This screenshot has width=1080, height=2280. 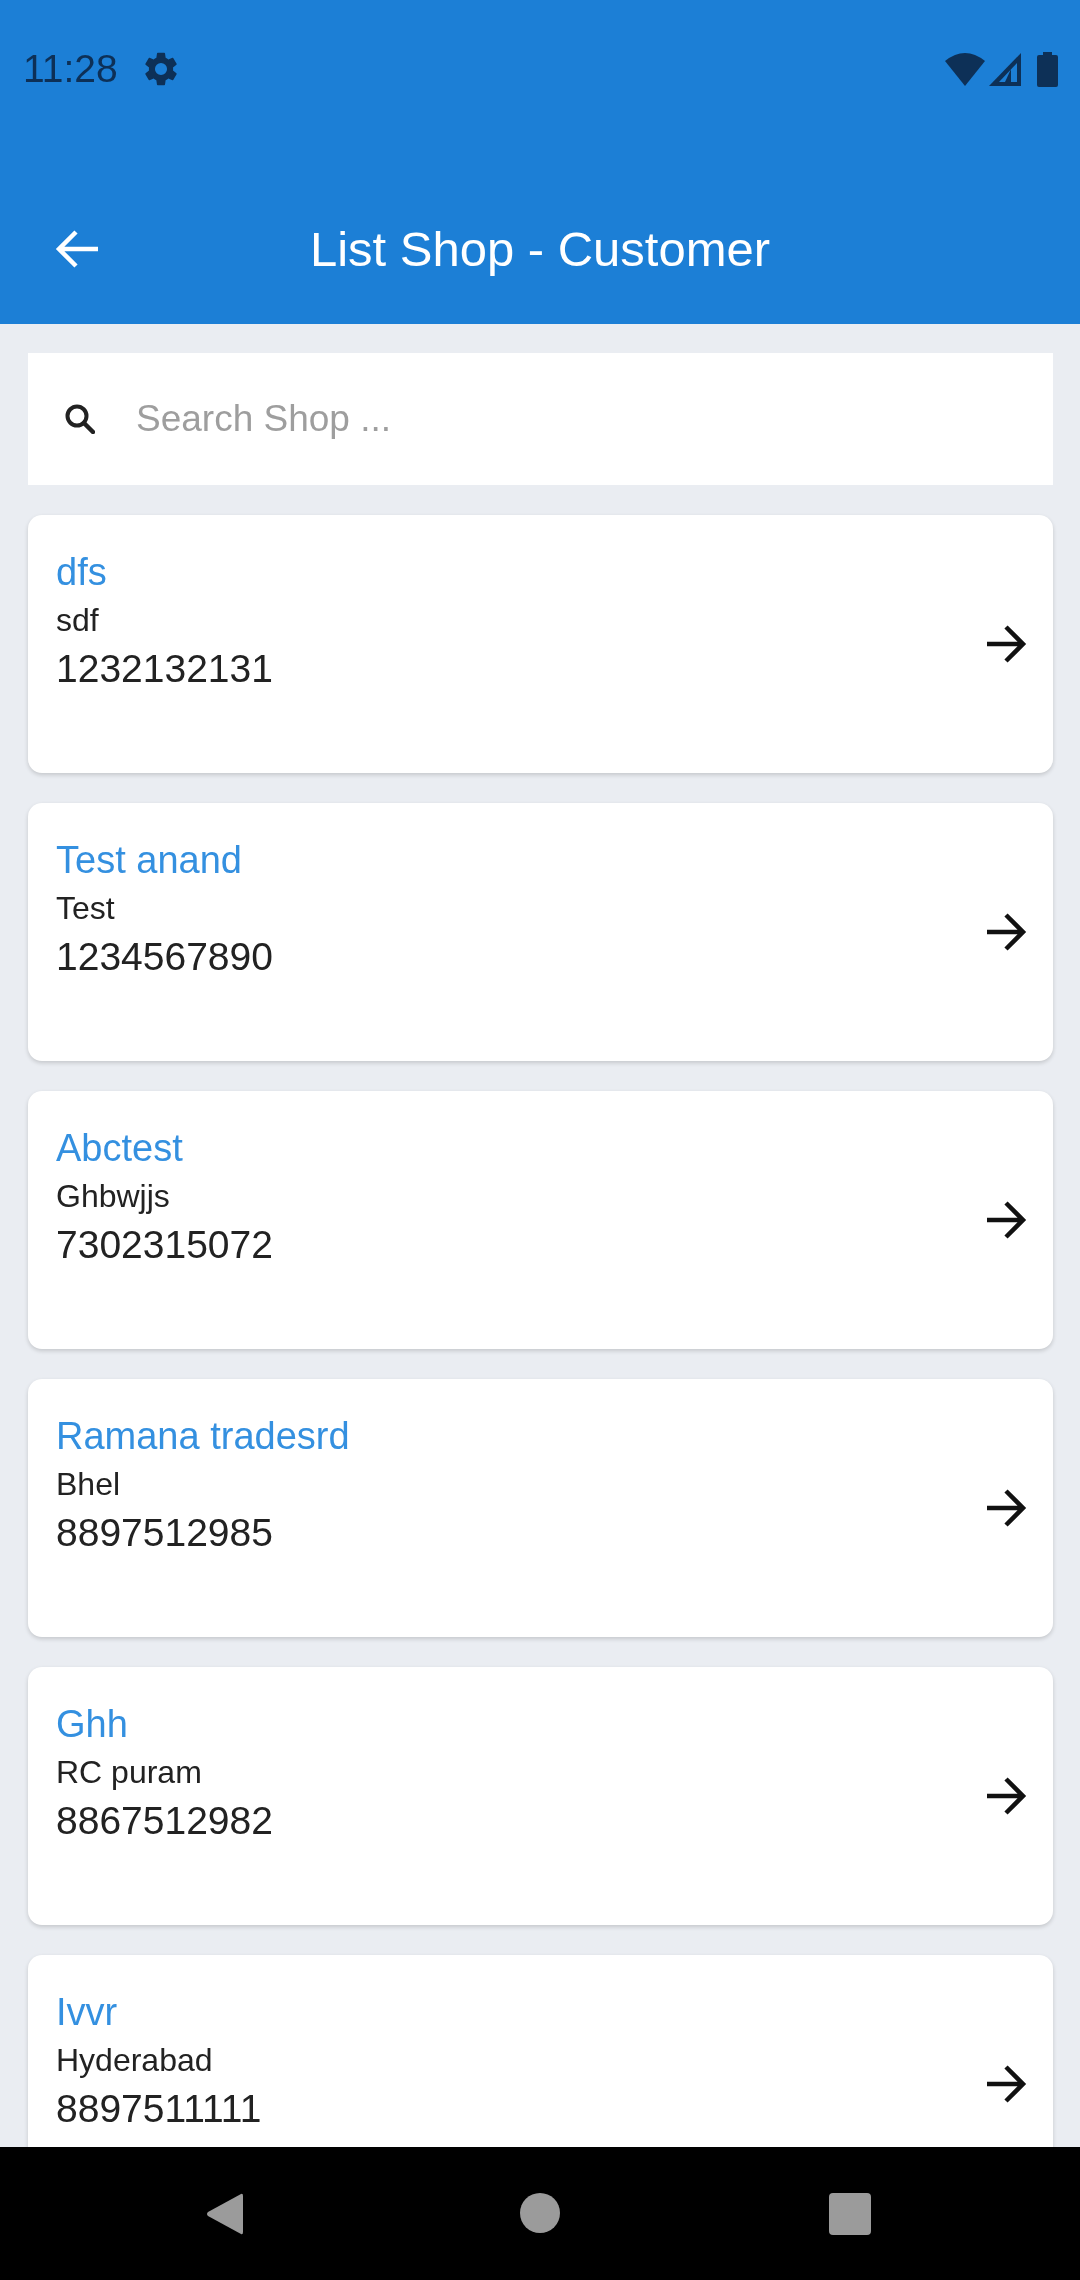 I want to click on shop-name: Ramana tradesrd, so click(x=203, y=1436).